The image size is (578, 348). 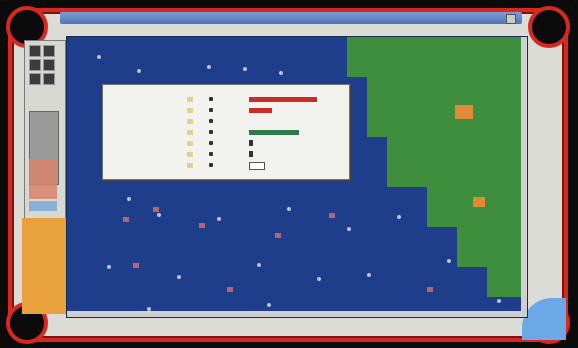 I want to click on mini-status-bar, so click(x=43, y=206).